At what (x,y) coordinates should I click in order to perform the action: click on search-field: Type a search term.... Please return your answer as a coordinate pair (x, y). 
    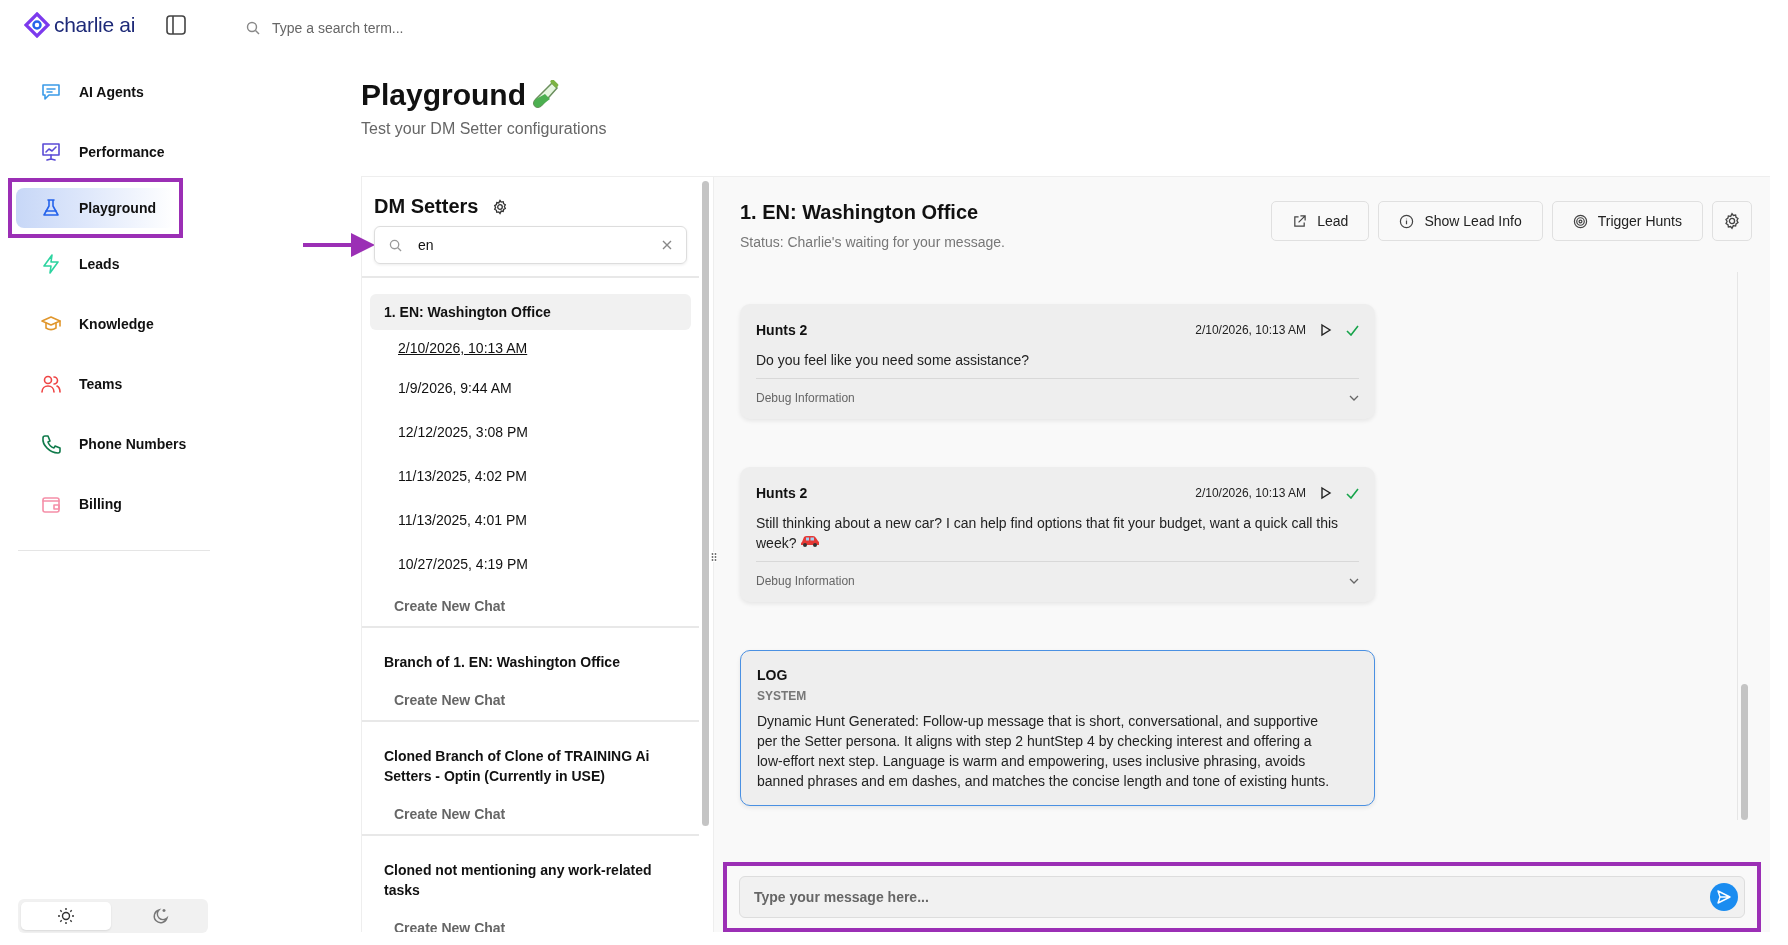
    Looking at the image, I should click on (422, 28).